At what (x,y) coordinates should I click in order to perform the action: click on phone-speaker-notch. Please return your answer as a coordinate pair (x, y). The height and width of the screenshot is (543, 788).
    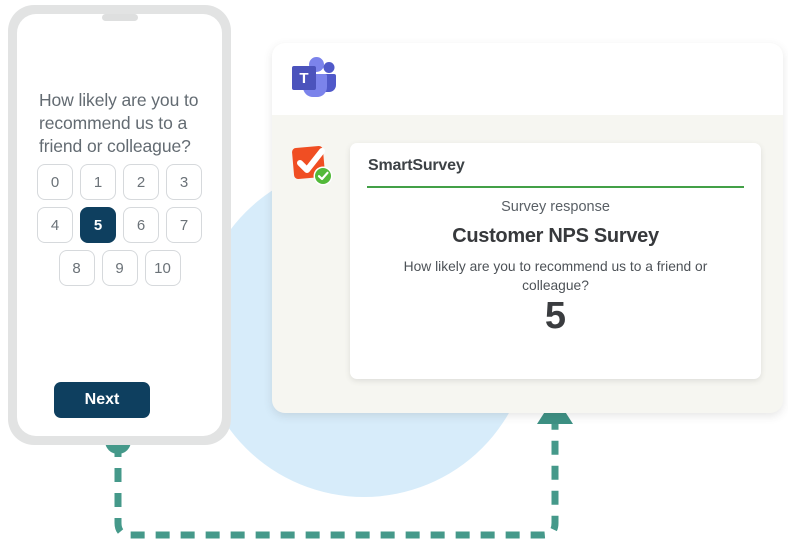
    Looking at the image, I should click on (120, 17).